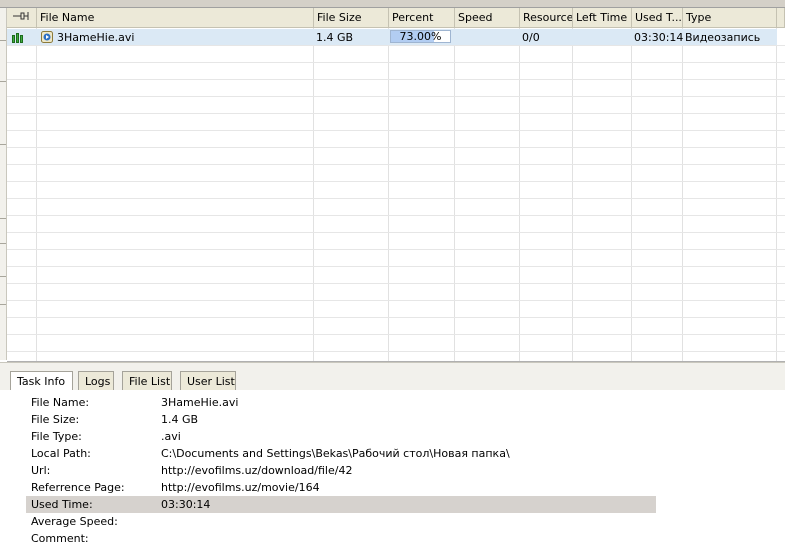  I want to click on info-label: Average Speed:, so click(74, 521).